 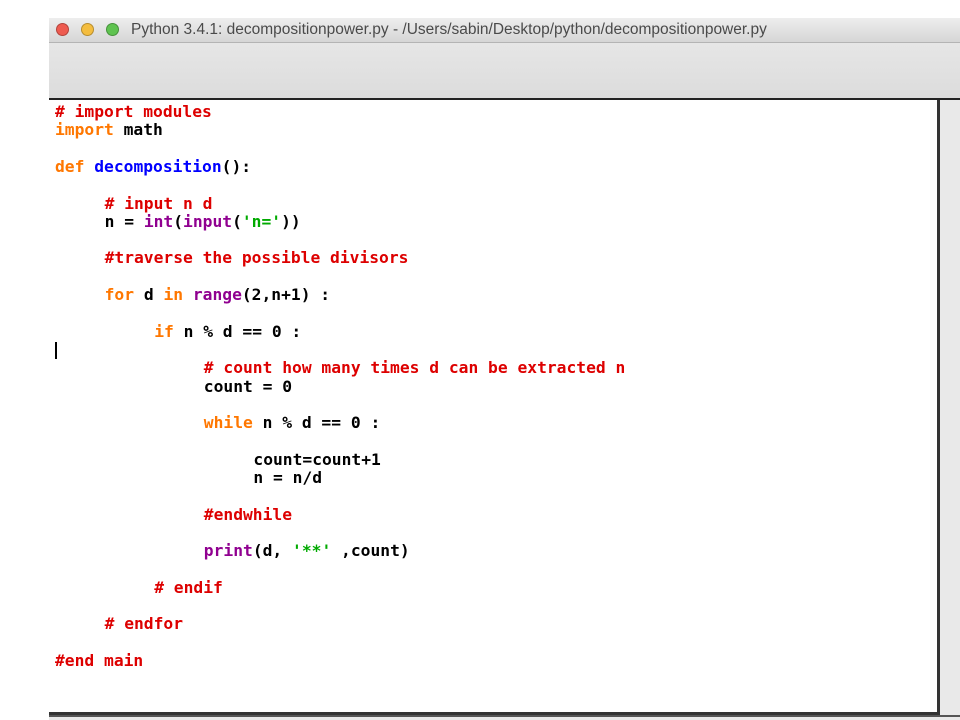 I want to click on code-token-text: d, so click(x=149, y=294).